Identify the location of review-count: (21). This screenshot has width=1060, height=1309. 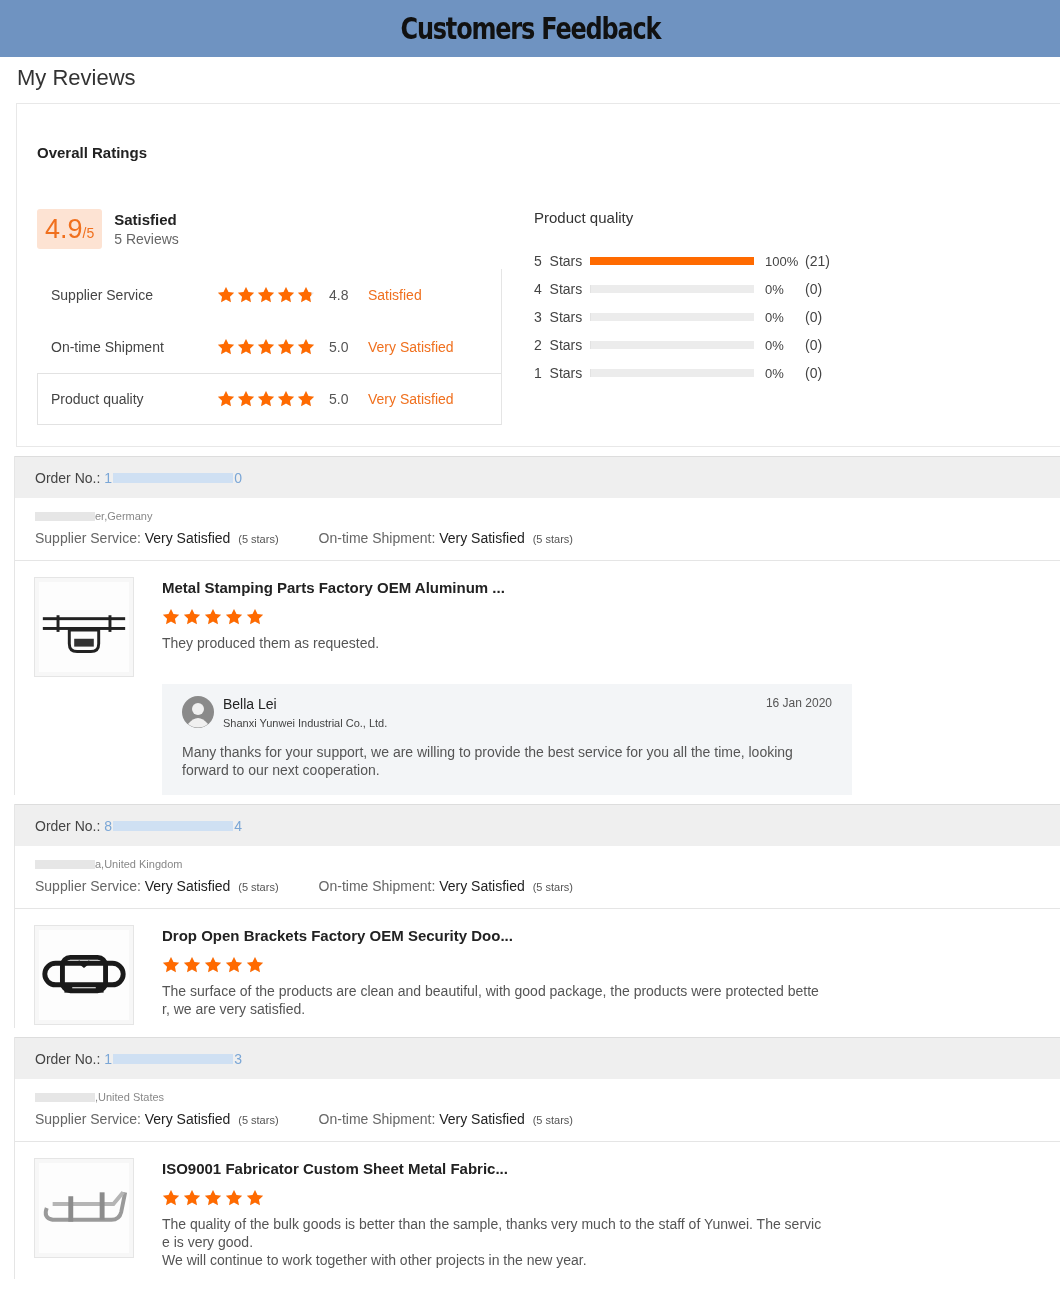
(817, 261).